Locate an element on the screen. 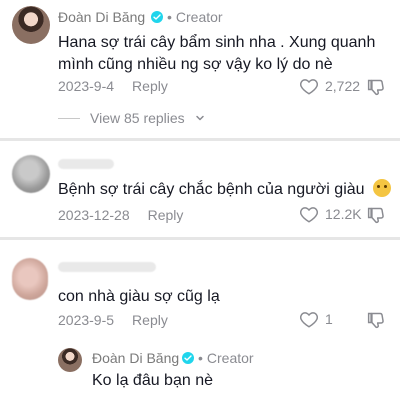  like-button: 2,722 is located at coordinates (329, 86).